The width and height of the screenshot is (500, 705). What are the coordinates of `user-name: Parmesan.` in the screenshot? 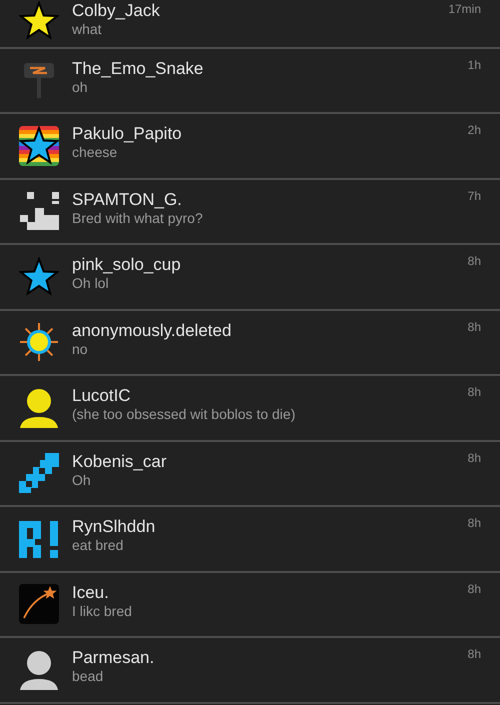 It's located at (113, 658).